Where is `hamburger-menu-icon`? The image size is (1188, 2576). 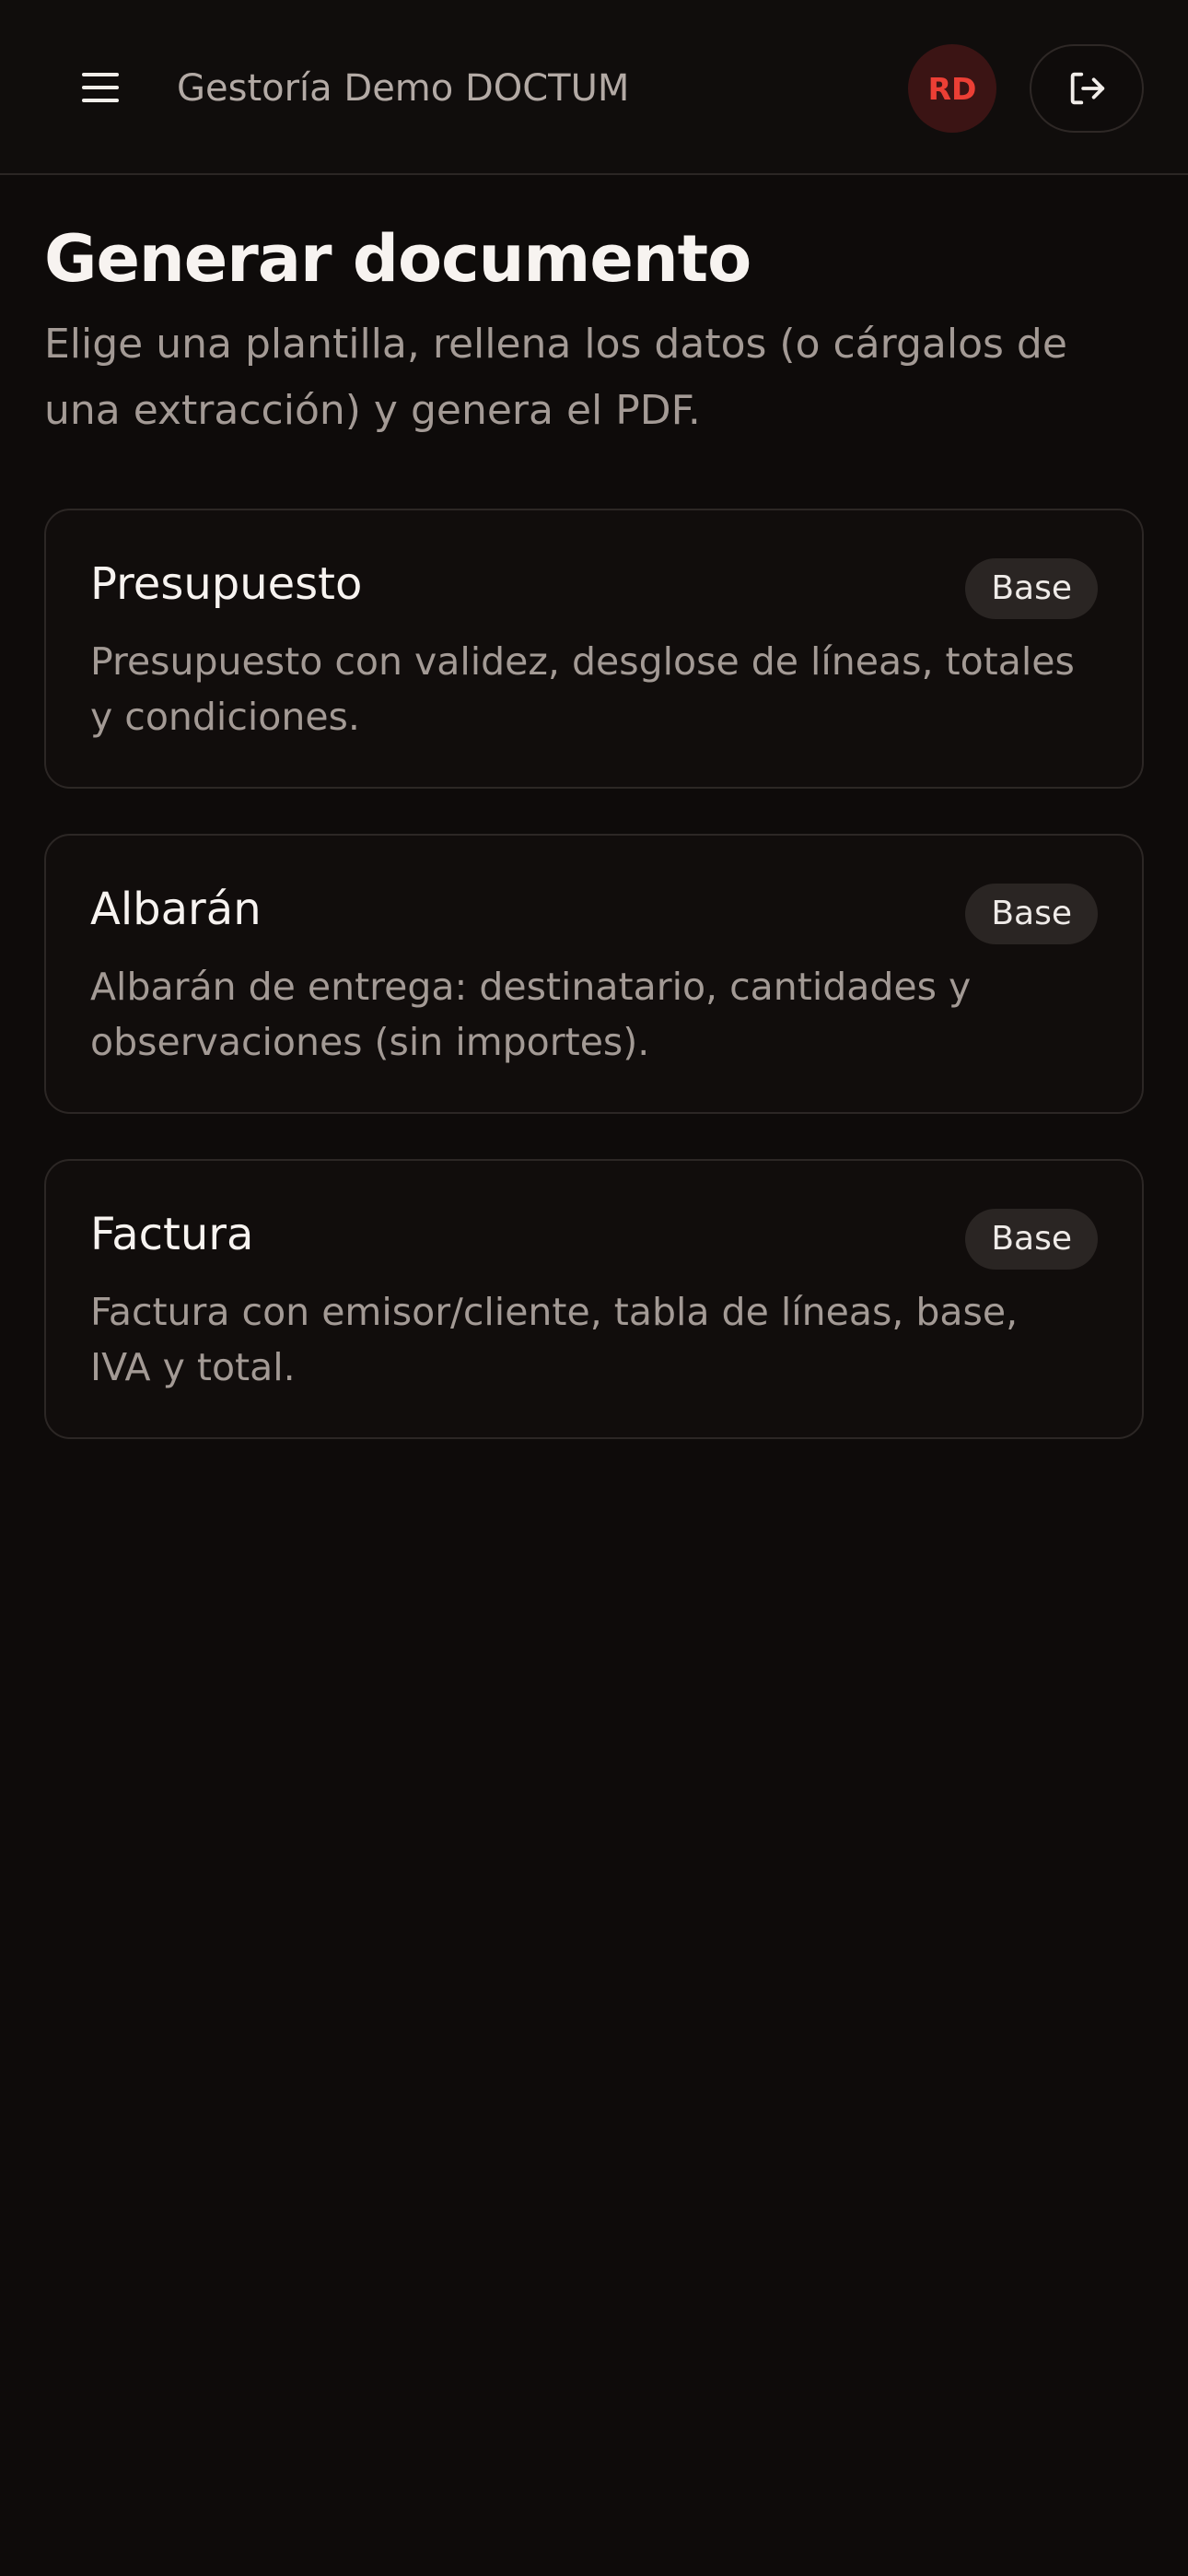
hamburger-menu-icon is located at coordinates (100, 87).